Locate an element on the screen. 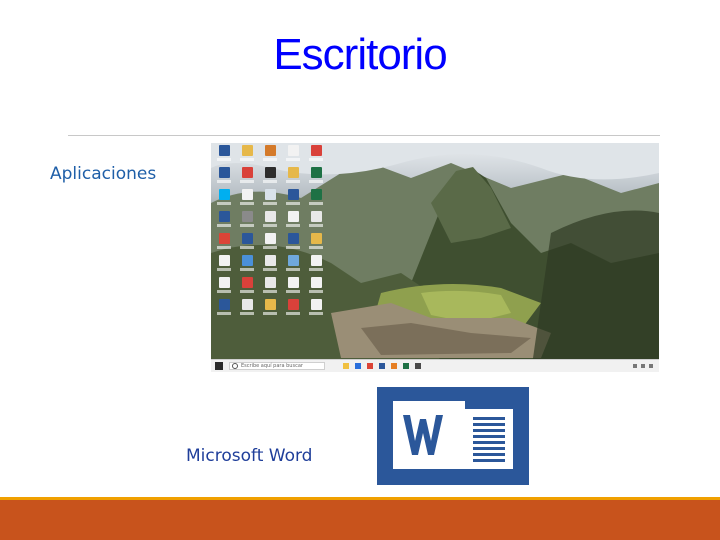  desktop-icon-grid is located at coordinates (270, 247).